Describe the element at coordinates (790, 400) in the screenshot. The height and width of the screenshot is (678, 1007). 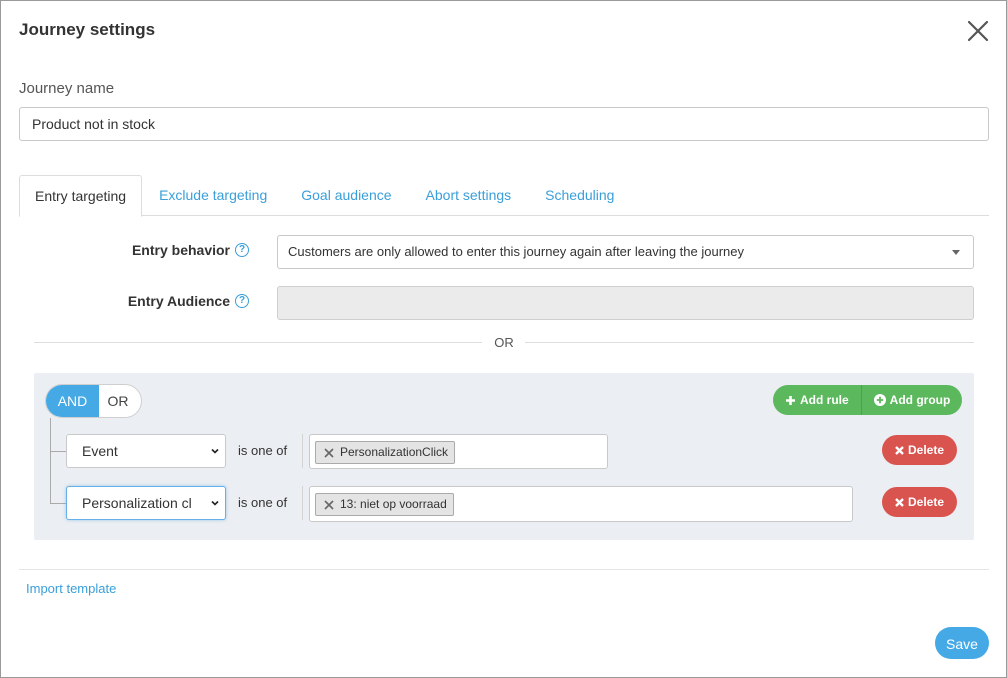
I see `plus-icon` at that location.